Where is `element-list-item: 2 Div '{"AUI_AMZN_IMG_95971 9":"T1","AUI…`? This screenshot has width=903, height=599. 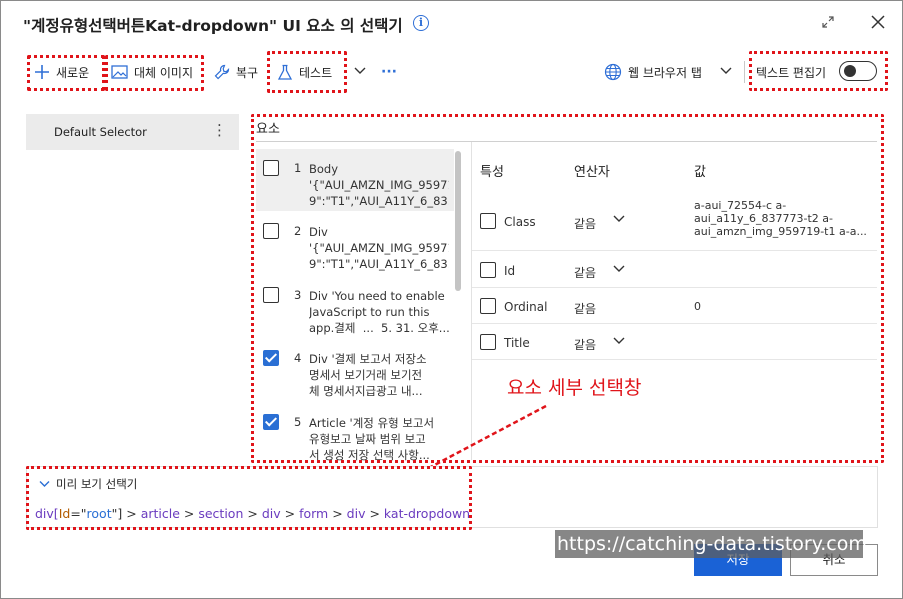
element-list-item: 2 Div '{"AUI_AMZN_IMG_95971 9":"T1","AUI… is located at coordinates (355, 243).